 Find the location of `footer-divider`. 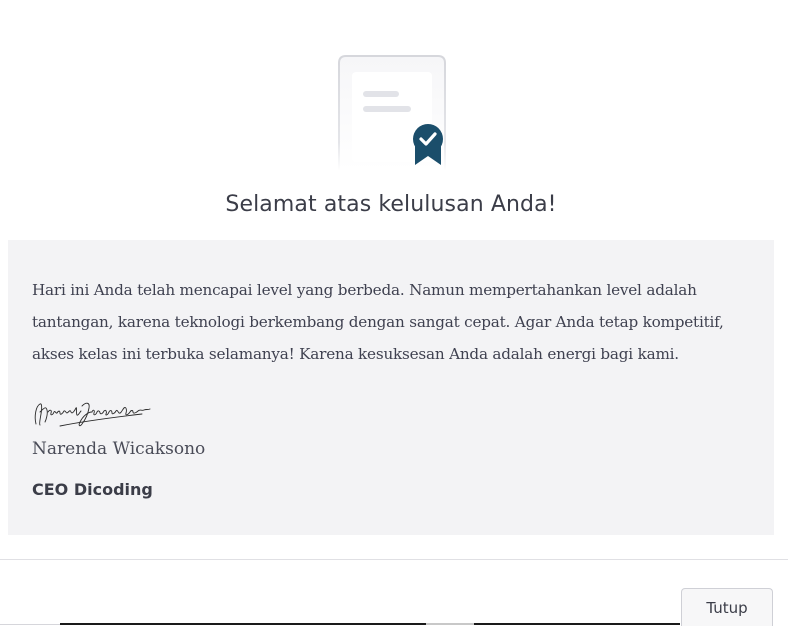

footer-divider is located at coordinates (394, 559).